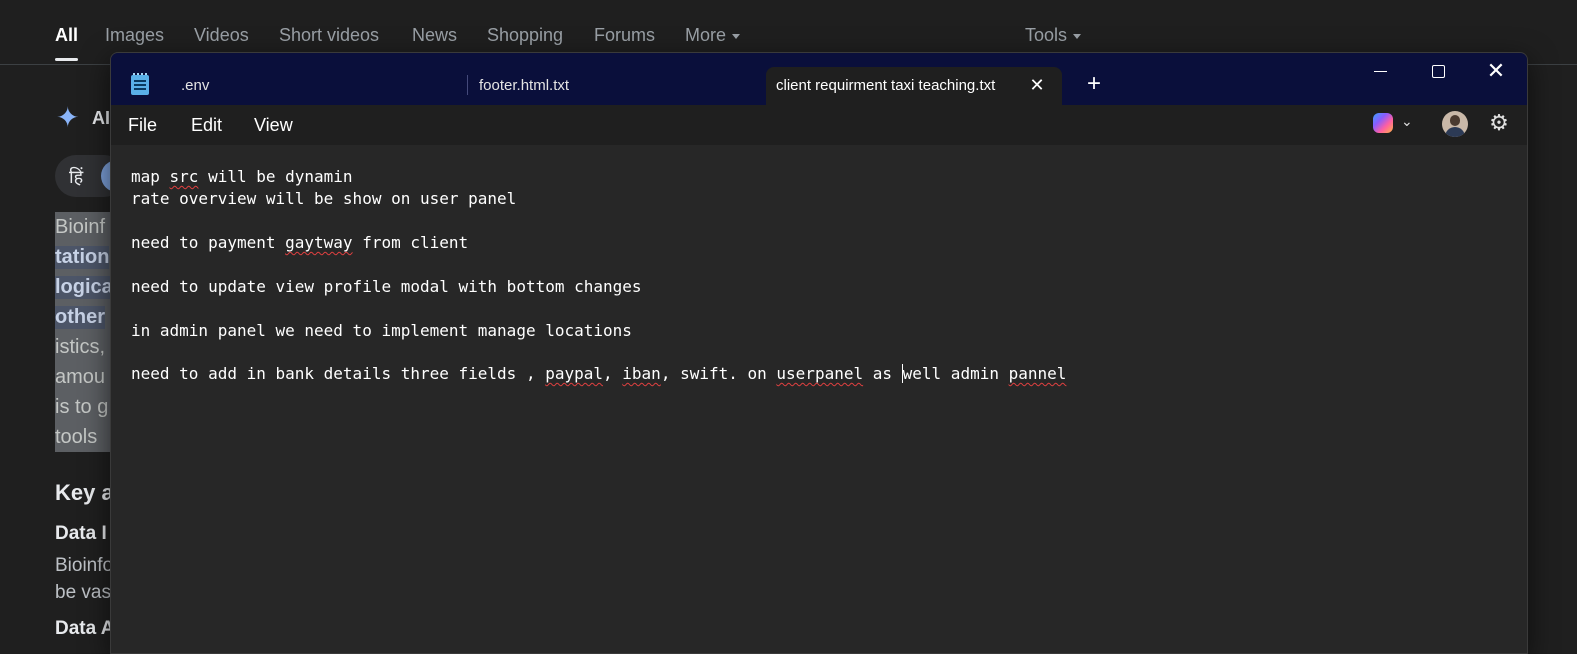 The height and width of the screenshot is (654, 1577). What do you see at coordinates (134, 35) in the screenshot?
I see `tab-images: Images` at bounding box center [134, 35].